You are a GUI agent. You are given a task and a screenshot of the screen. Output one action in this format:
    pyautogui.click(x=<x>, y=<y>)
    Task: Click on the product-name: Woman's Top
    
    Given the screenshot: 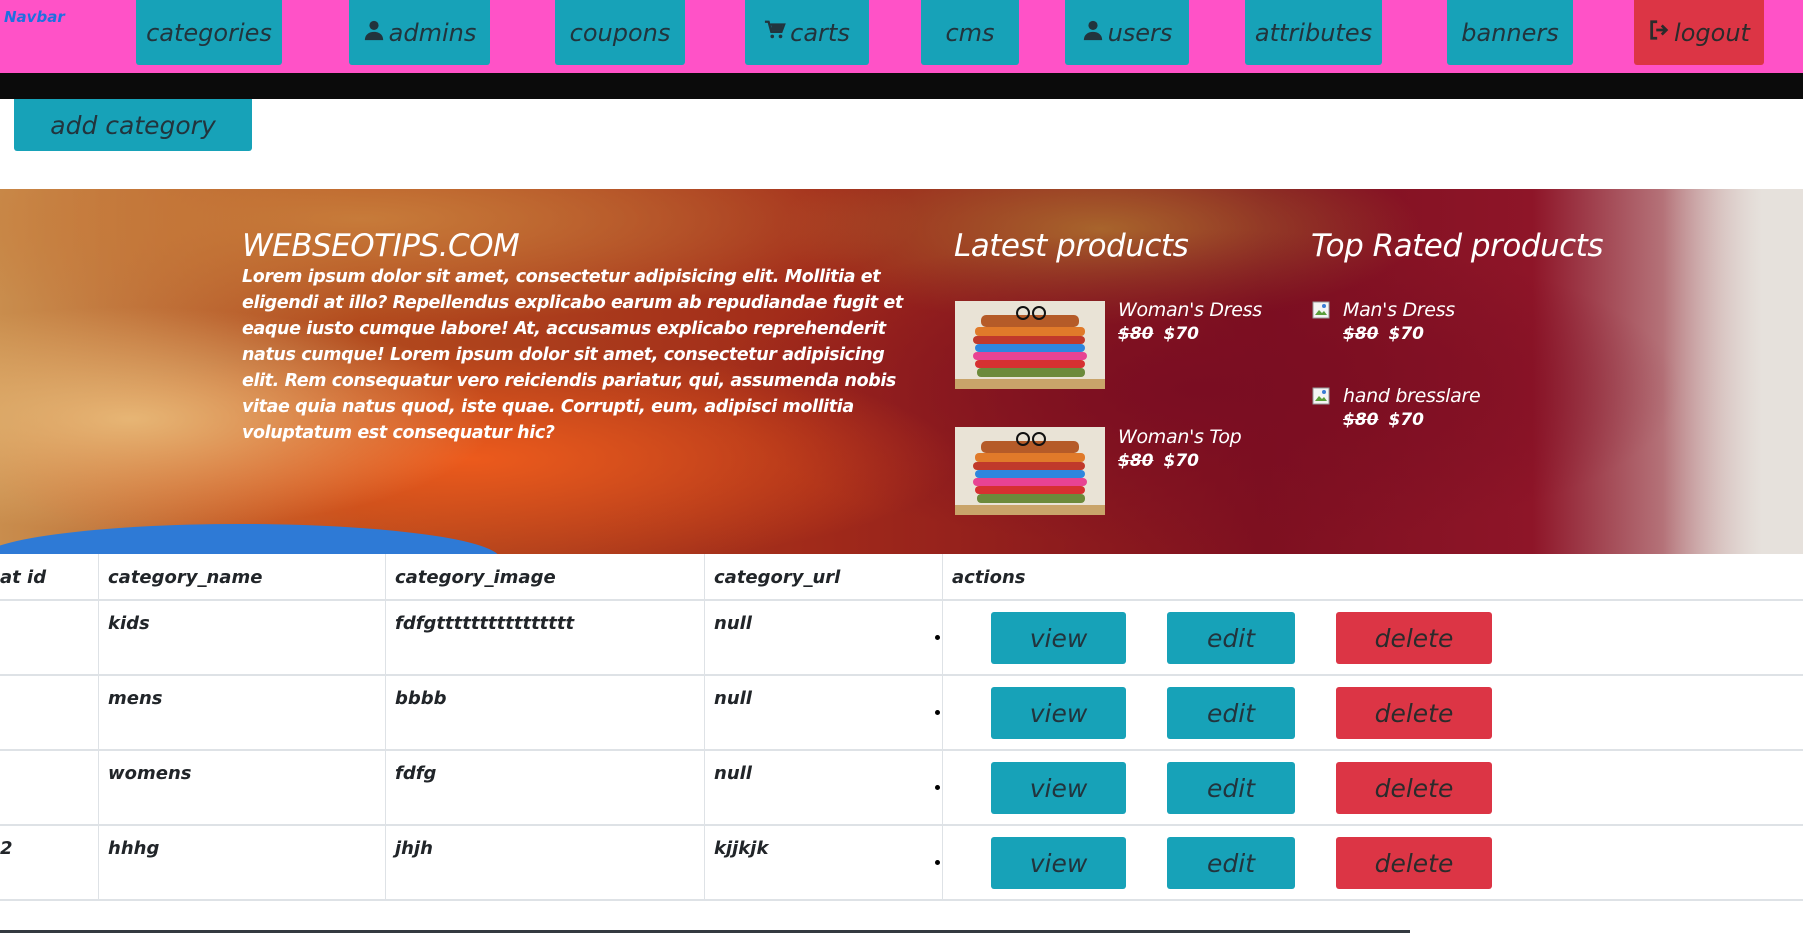 What is the action you would take?
    pyautogui.click(x=1180, y=437)
    